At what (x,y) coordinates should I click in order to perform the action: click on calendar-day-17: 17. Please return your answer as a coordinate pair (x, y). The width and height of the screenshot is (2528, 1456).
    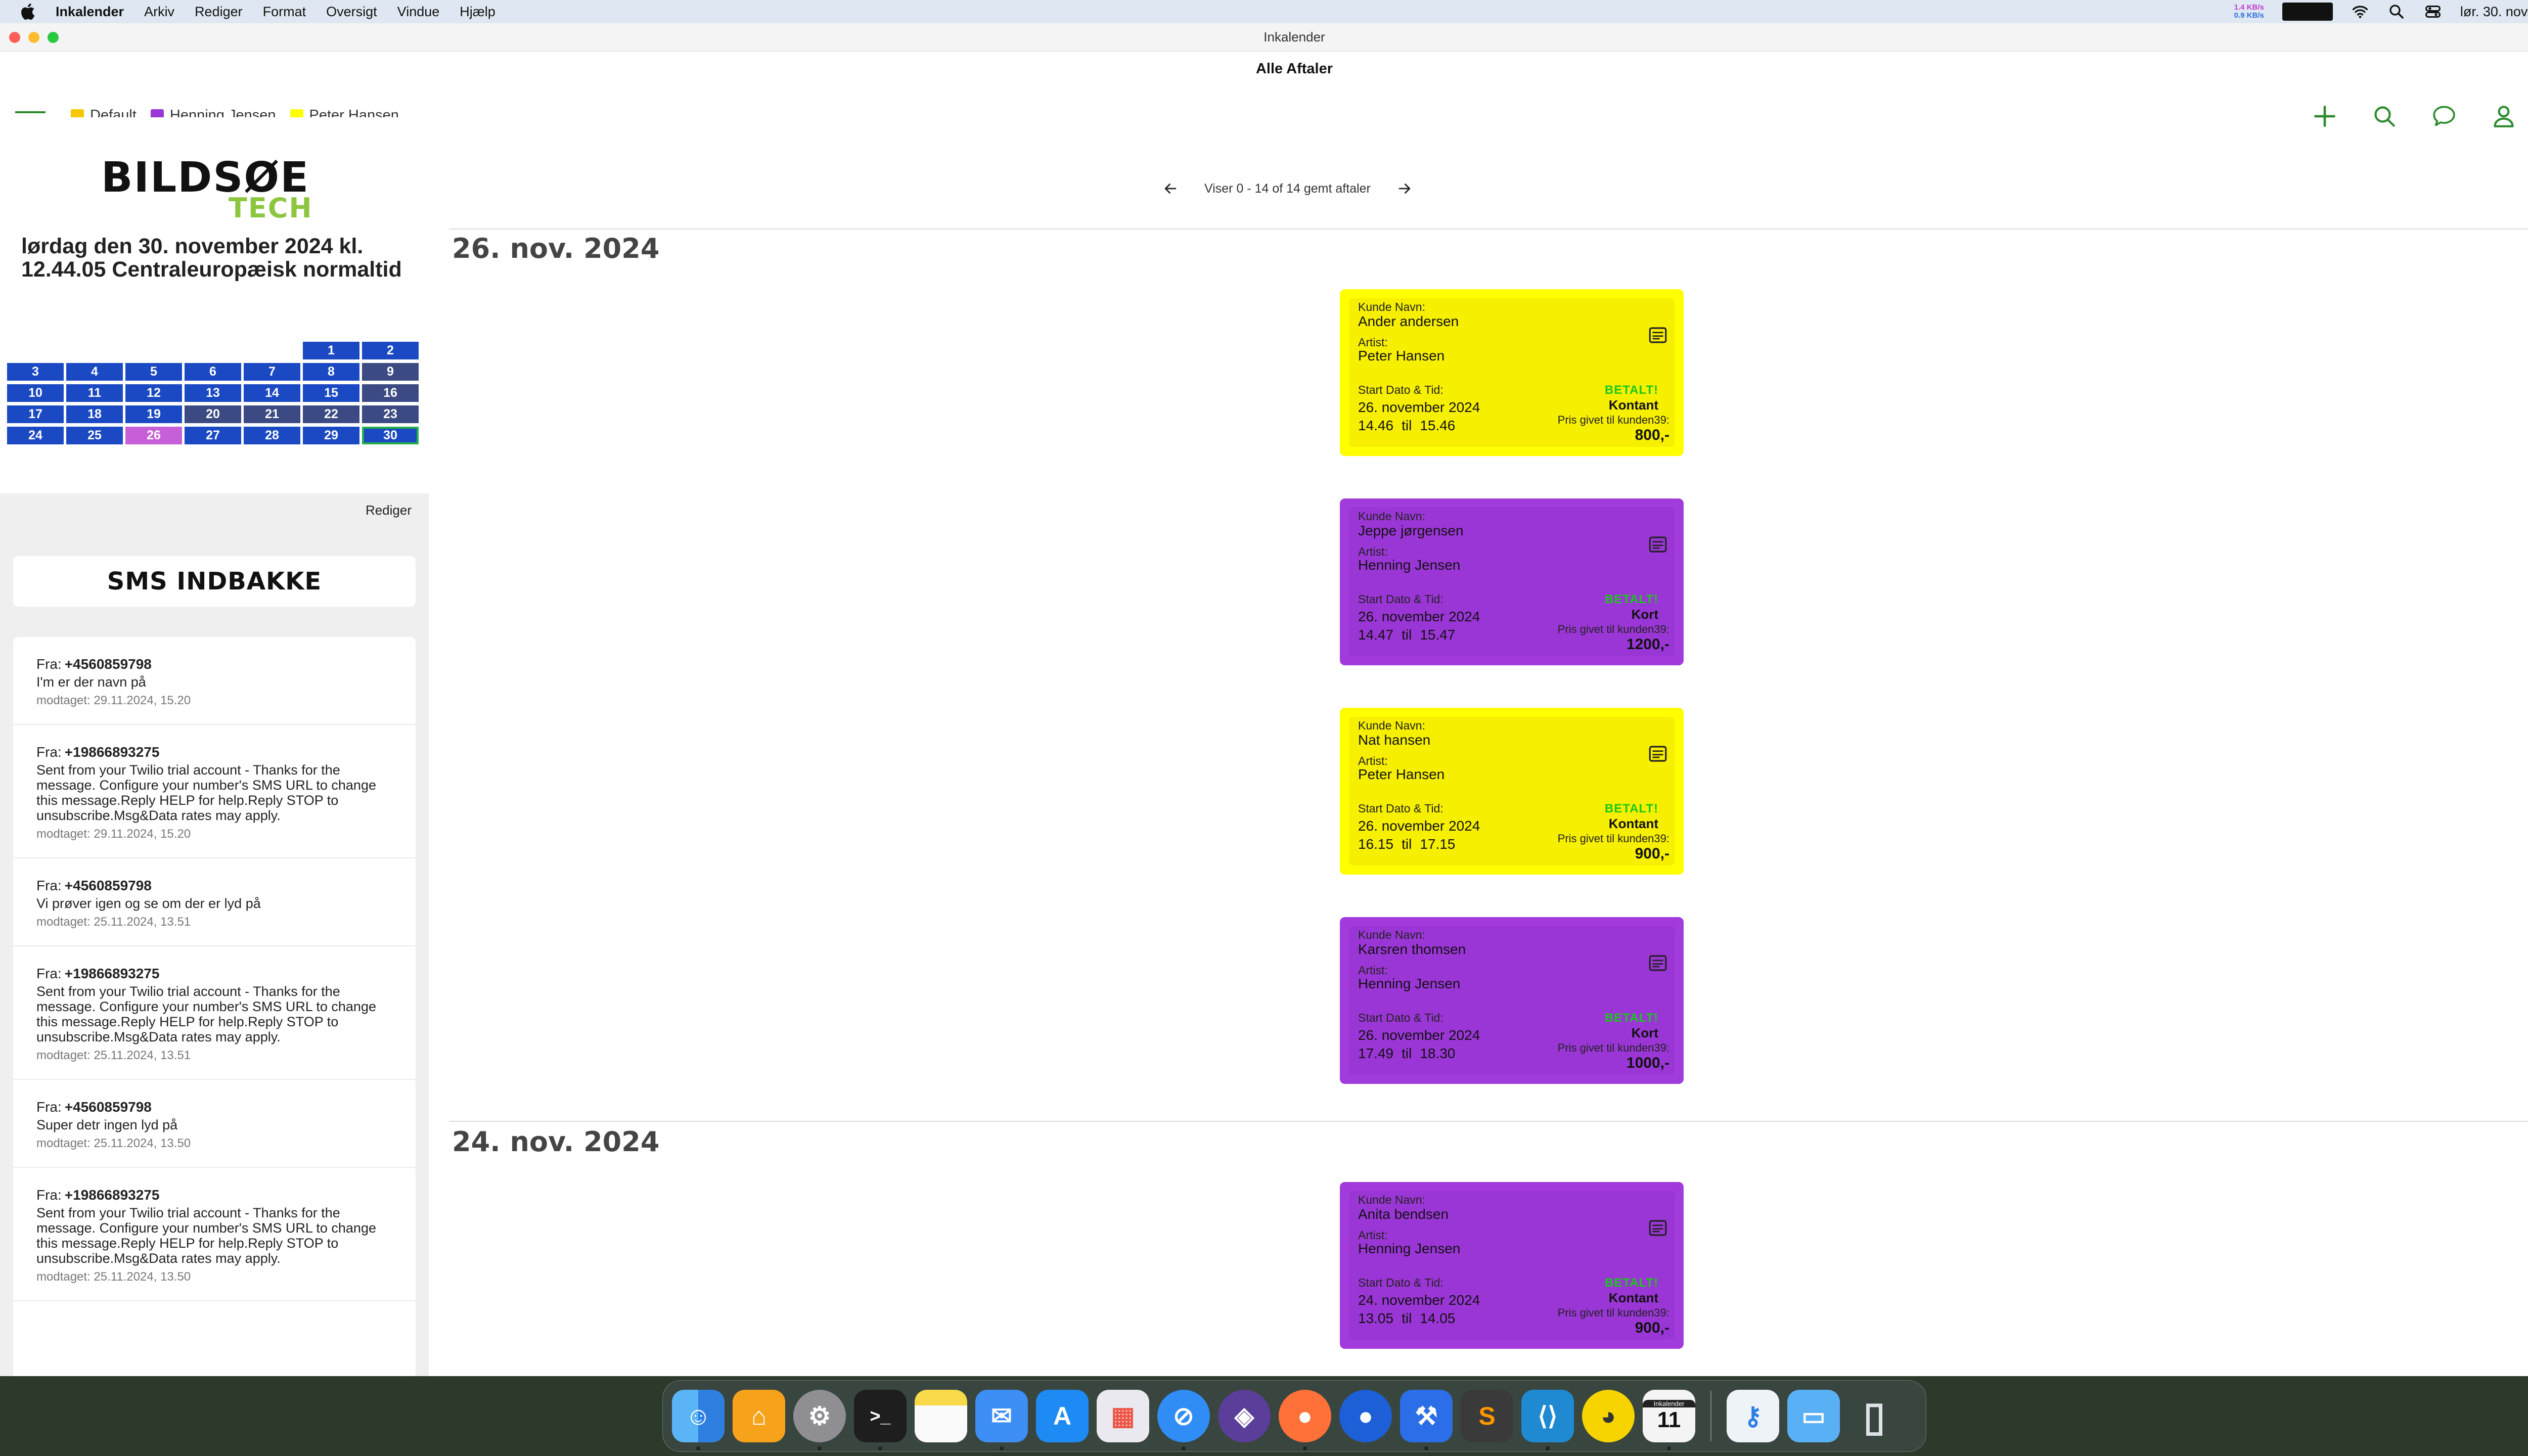
    Looking at the image, I should click on (36, 414).